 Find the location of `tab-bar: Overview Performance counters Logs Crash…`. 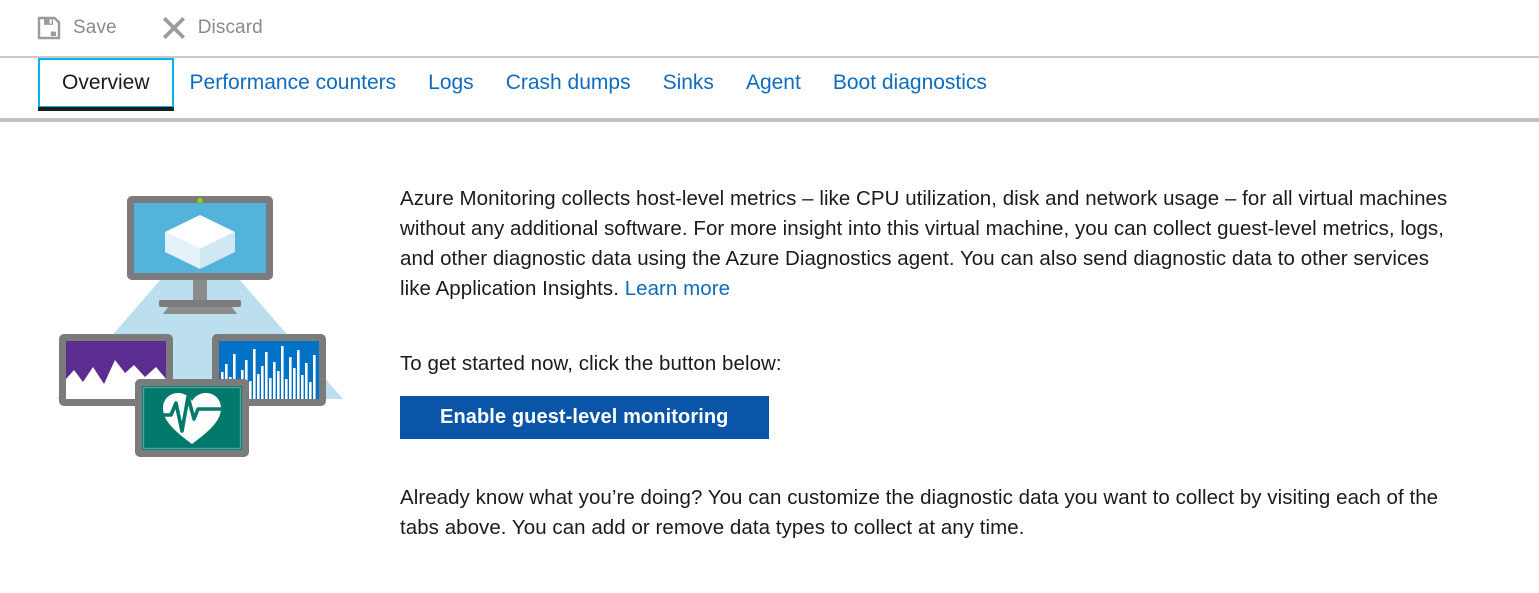

tab-bar: Overview Performance counters Logs Crash… is located at coordinates (769, 90).